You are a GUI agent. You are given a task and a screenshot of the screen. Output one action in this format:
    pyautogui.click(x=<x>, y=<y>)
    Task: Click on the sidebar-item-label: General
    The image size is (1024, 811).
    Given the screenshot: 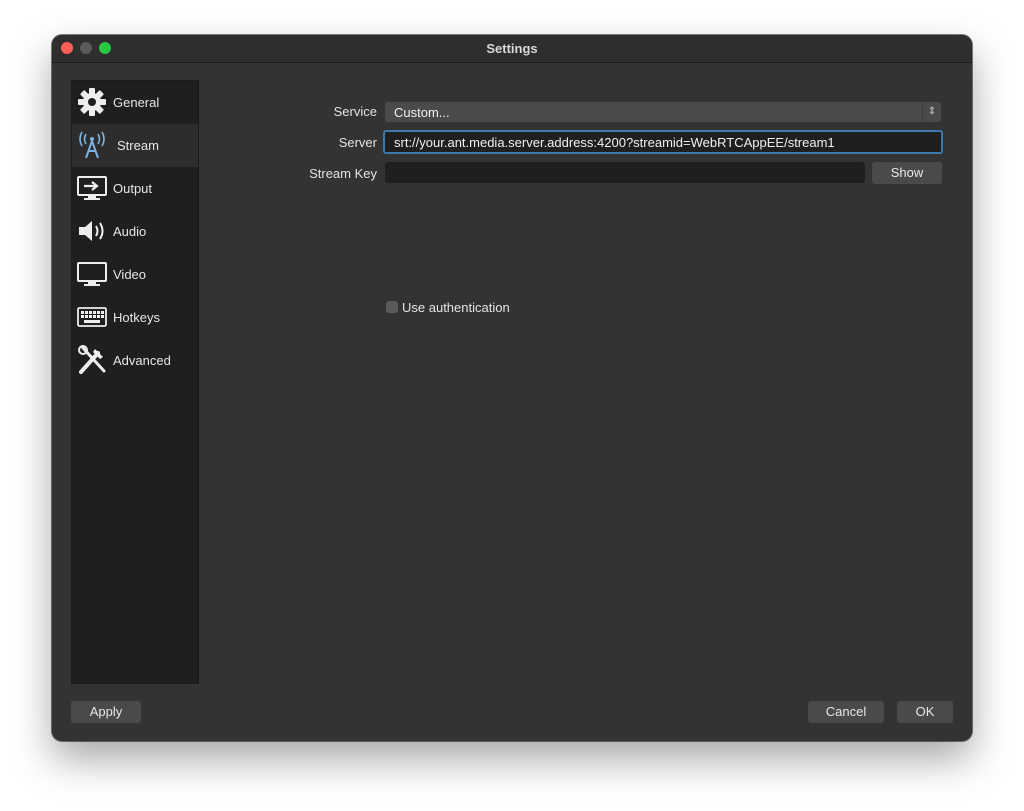 What is the action you would take?
    pyautogui.click(x=136, y=102)
    